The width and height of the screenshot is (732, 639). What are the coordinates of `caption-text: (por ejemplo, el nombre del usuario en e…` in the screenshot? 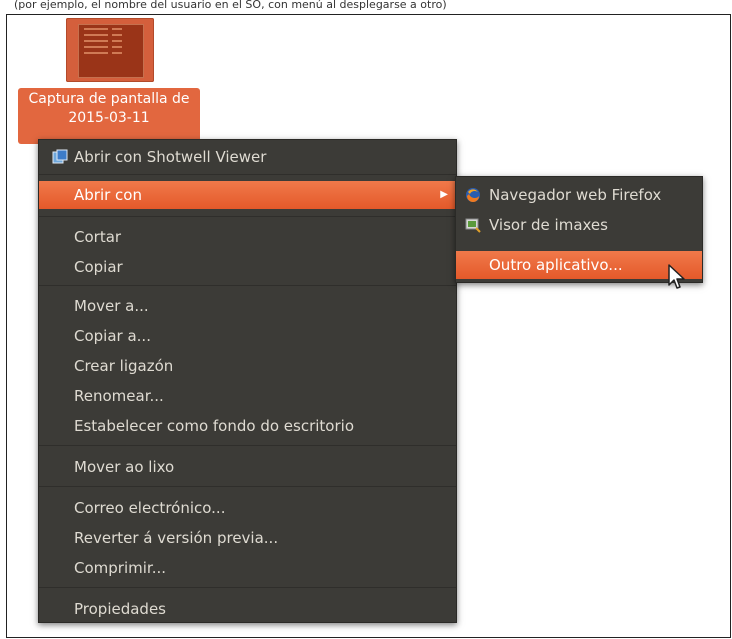 It's located at (230, 5).